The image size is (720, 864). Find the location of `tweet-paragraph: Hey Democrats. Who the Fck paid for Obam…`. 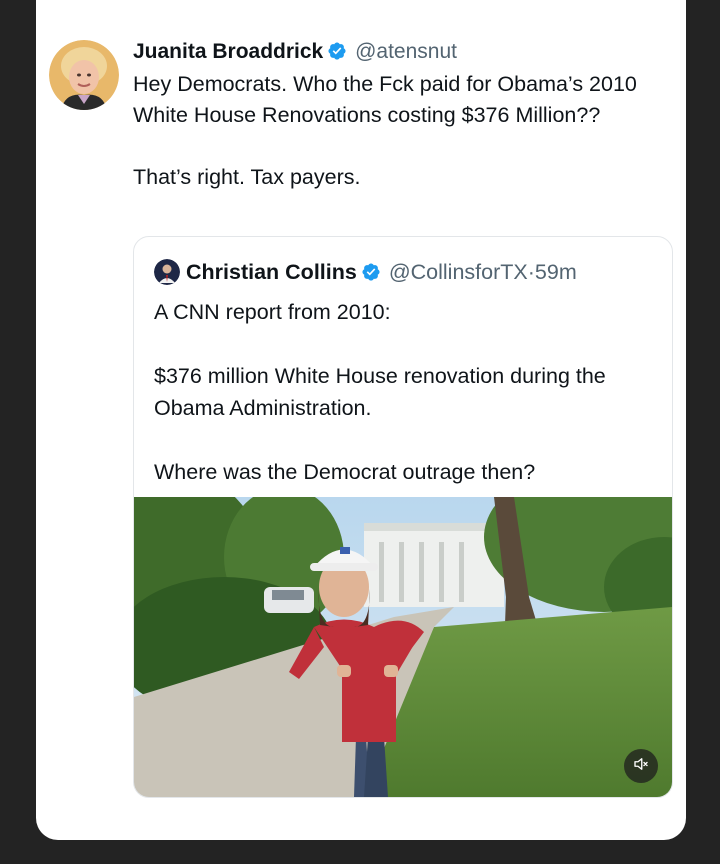

tweet-paragraph: Hey Democrats. Who the Fck paid for Obam… is located at coordinates (385, 99).